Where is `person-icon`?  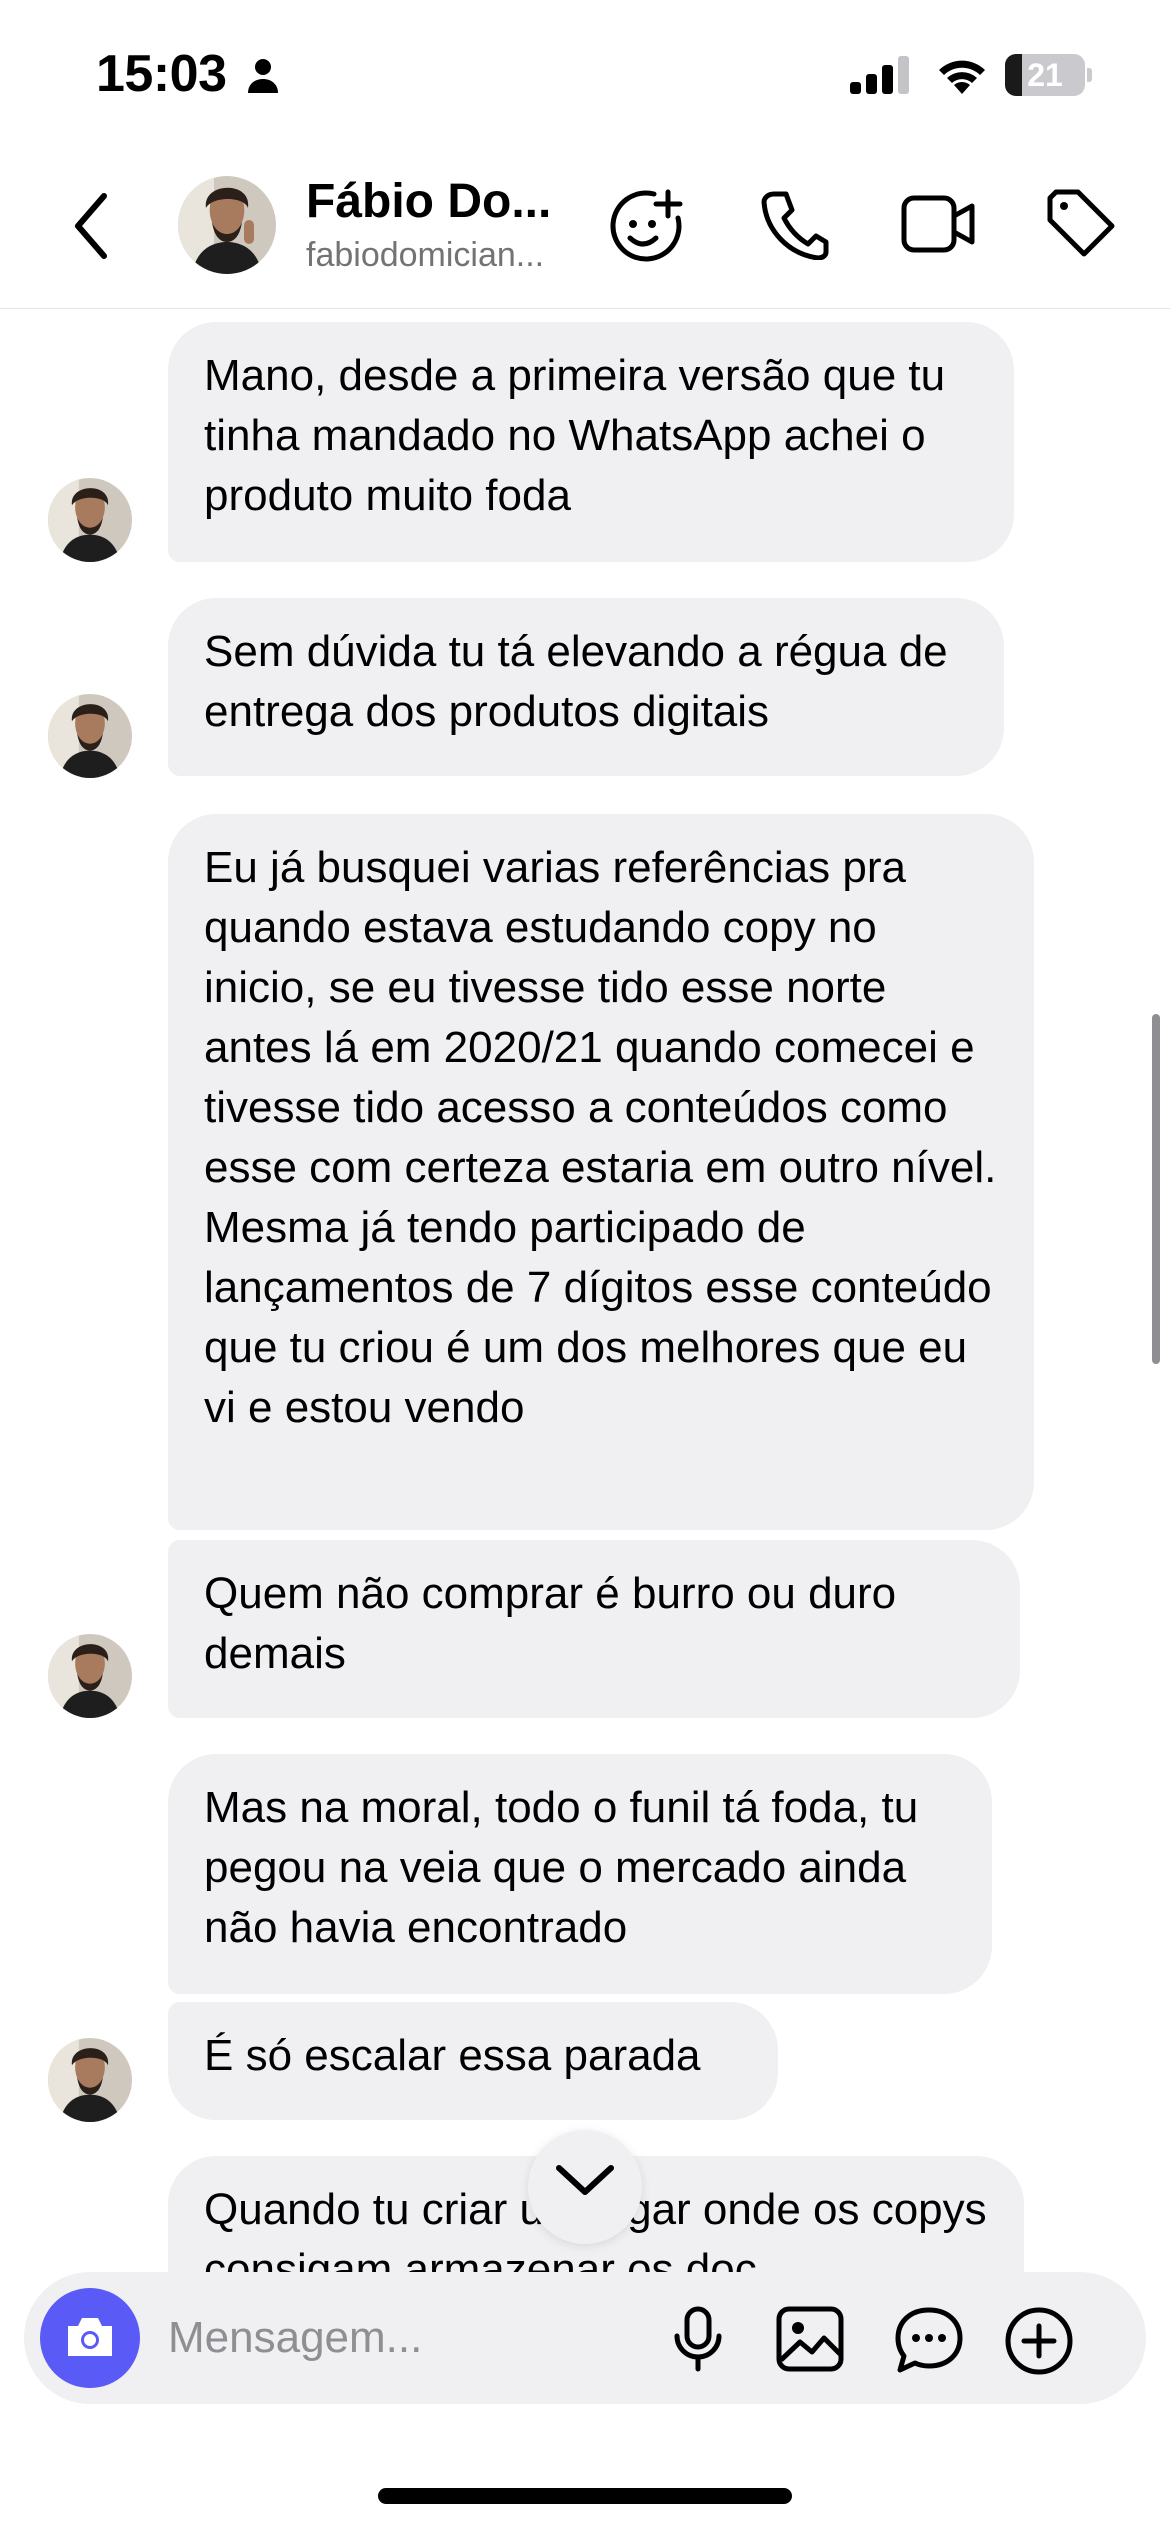 person-icon is located at coordinates (263, 78).